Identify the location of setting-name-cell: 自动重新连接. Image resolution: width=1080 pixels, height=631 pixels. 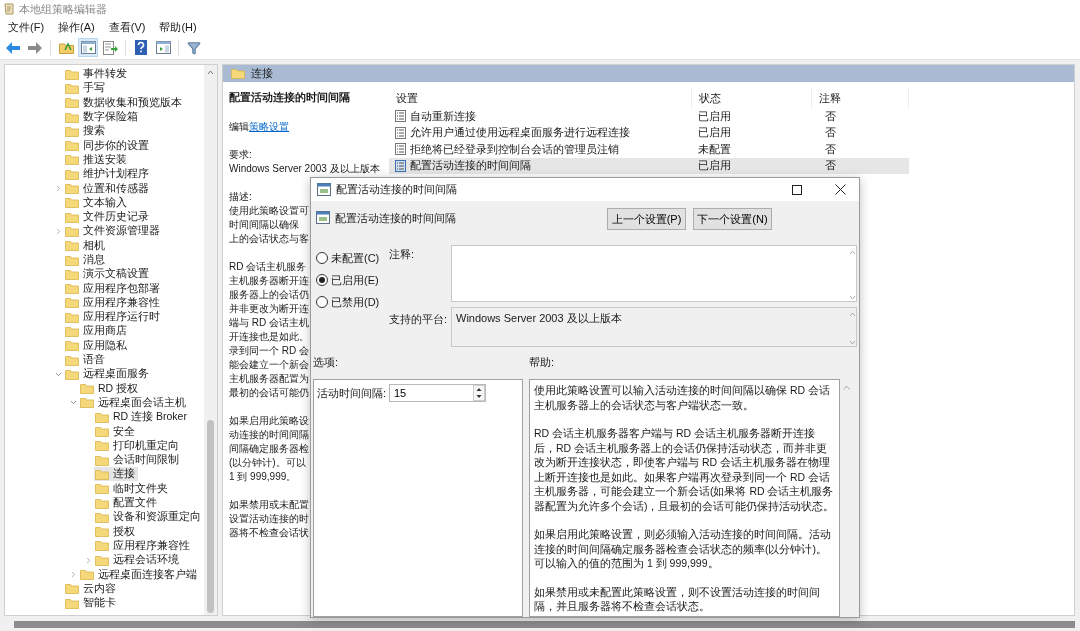
(540, 116).